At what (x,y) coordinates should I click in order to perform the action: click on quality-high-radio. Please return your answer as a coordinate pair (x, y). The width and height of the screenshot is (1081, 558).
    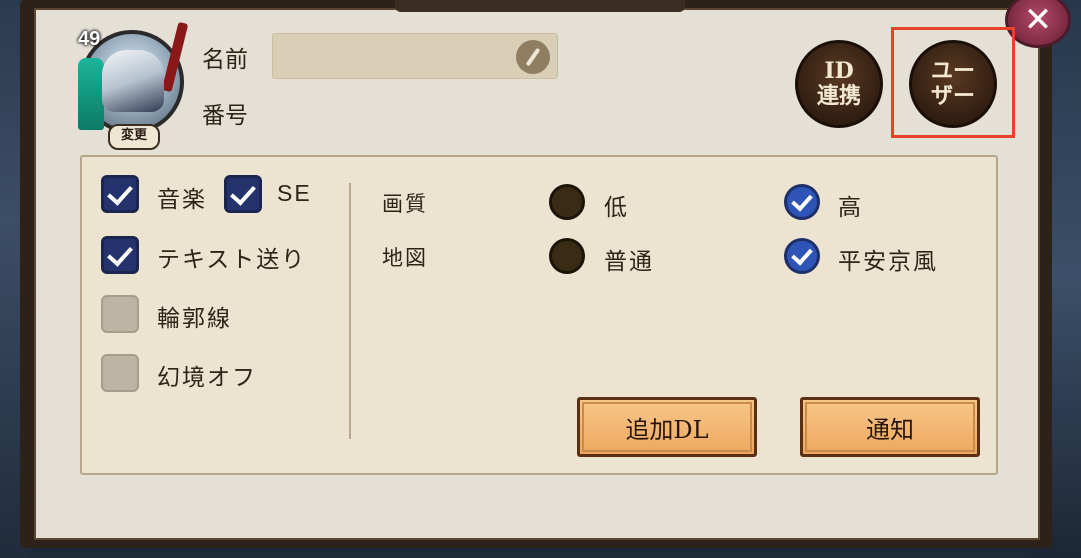
    Looking at the image, I should click on (802, 202).